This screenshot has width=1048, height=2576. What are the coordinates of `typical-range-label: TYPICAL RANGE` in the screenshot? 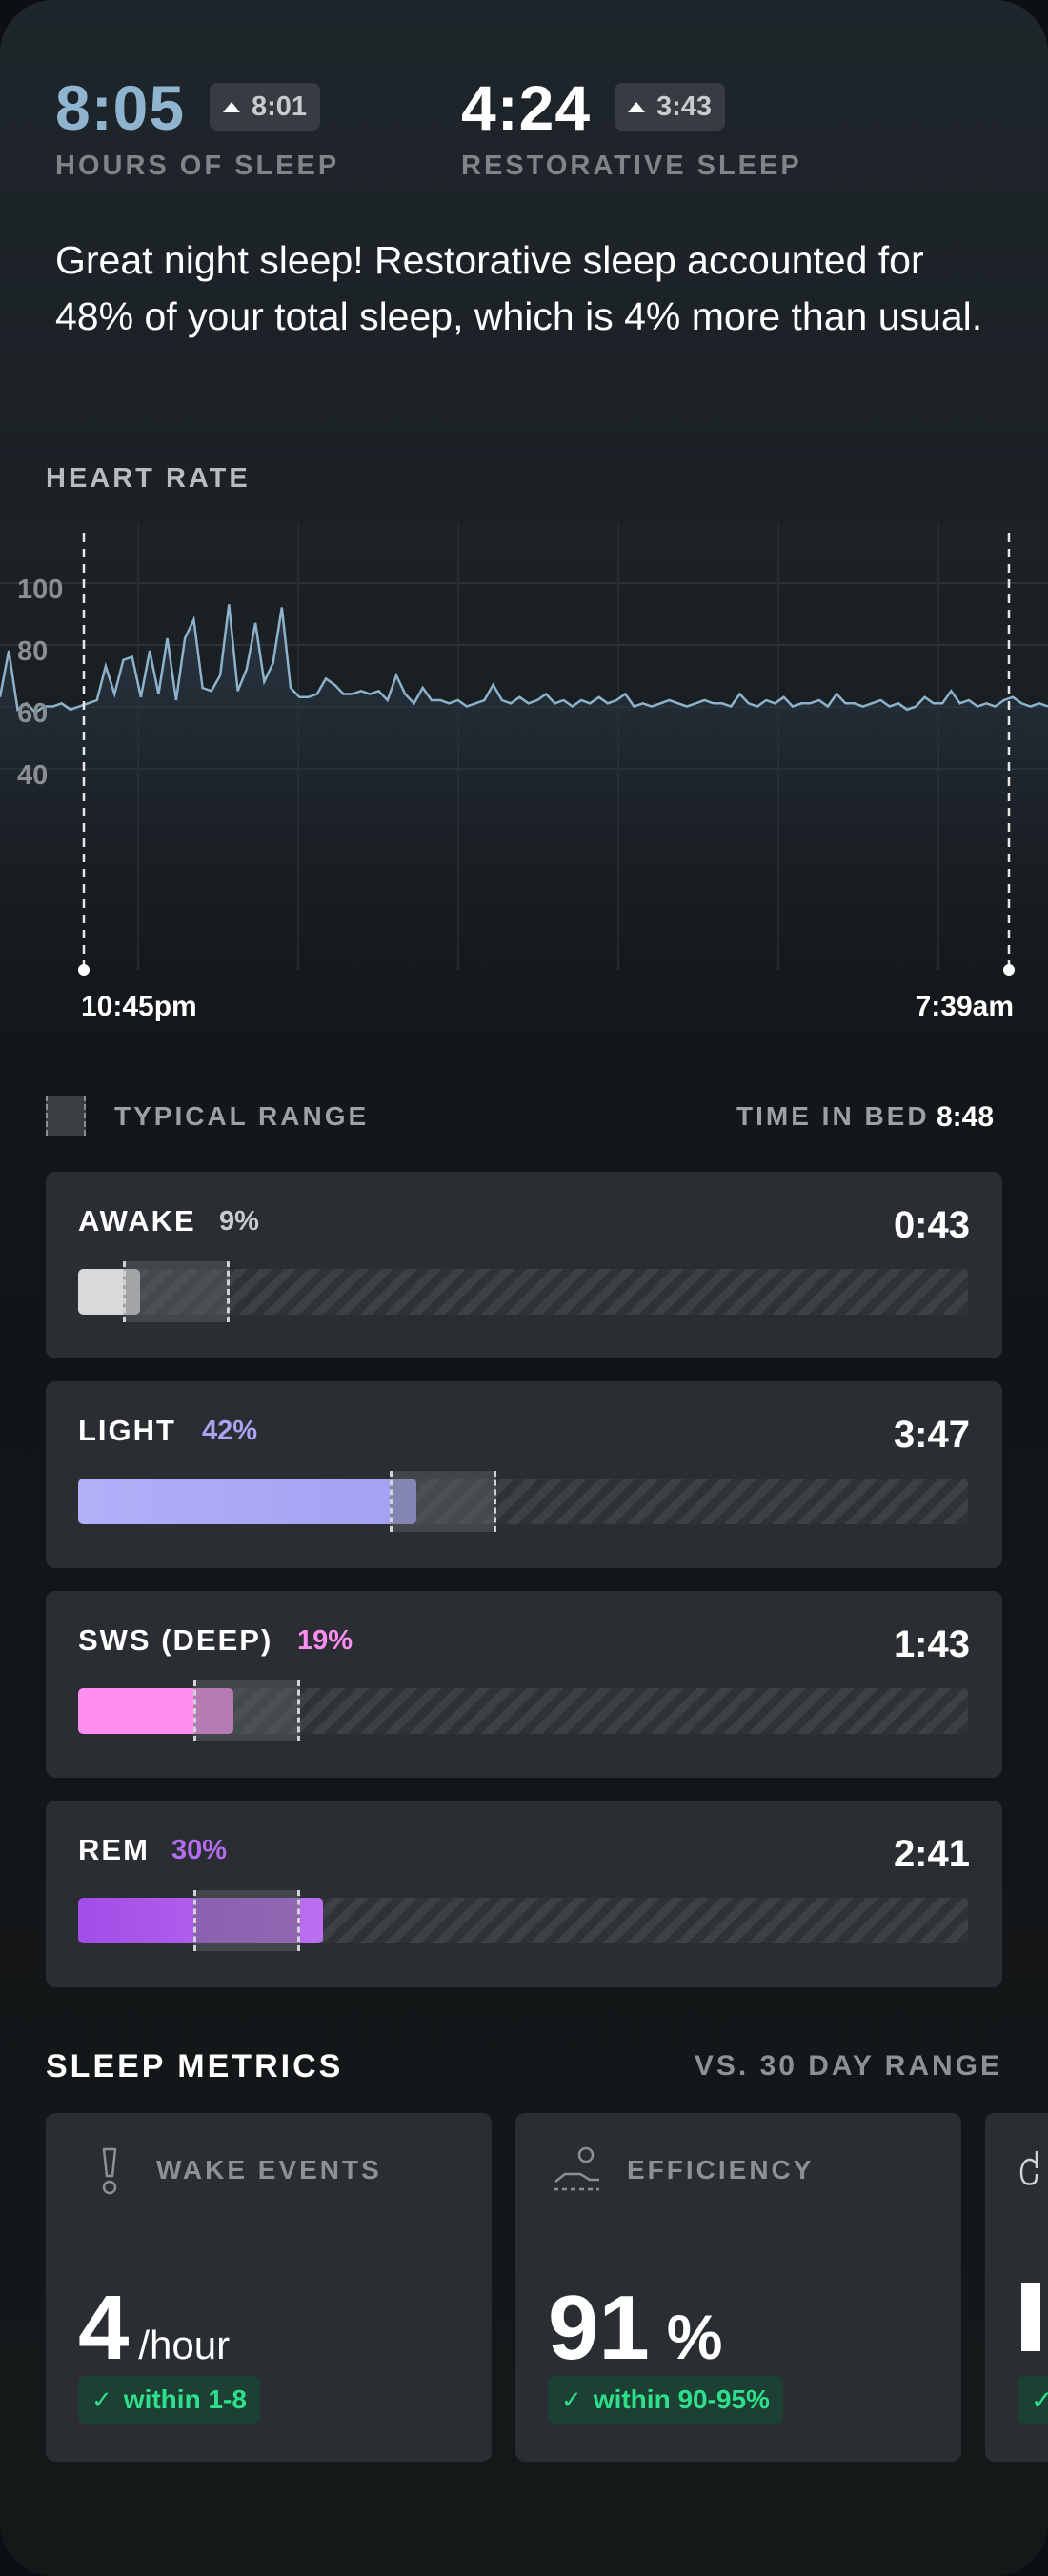 It's located at (242, 1116).